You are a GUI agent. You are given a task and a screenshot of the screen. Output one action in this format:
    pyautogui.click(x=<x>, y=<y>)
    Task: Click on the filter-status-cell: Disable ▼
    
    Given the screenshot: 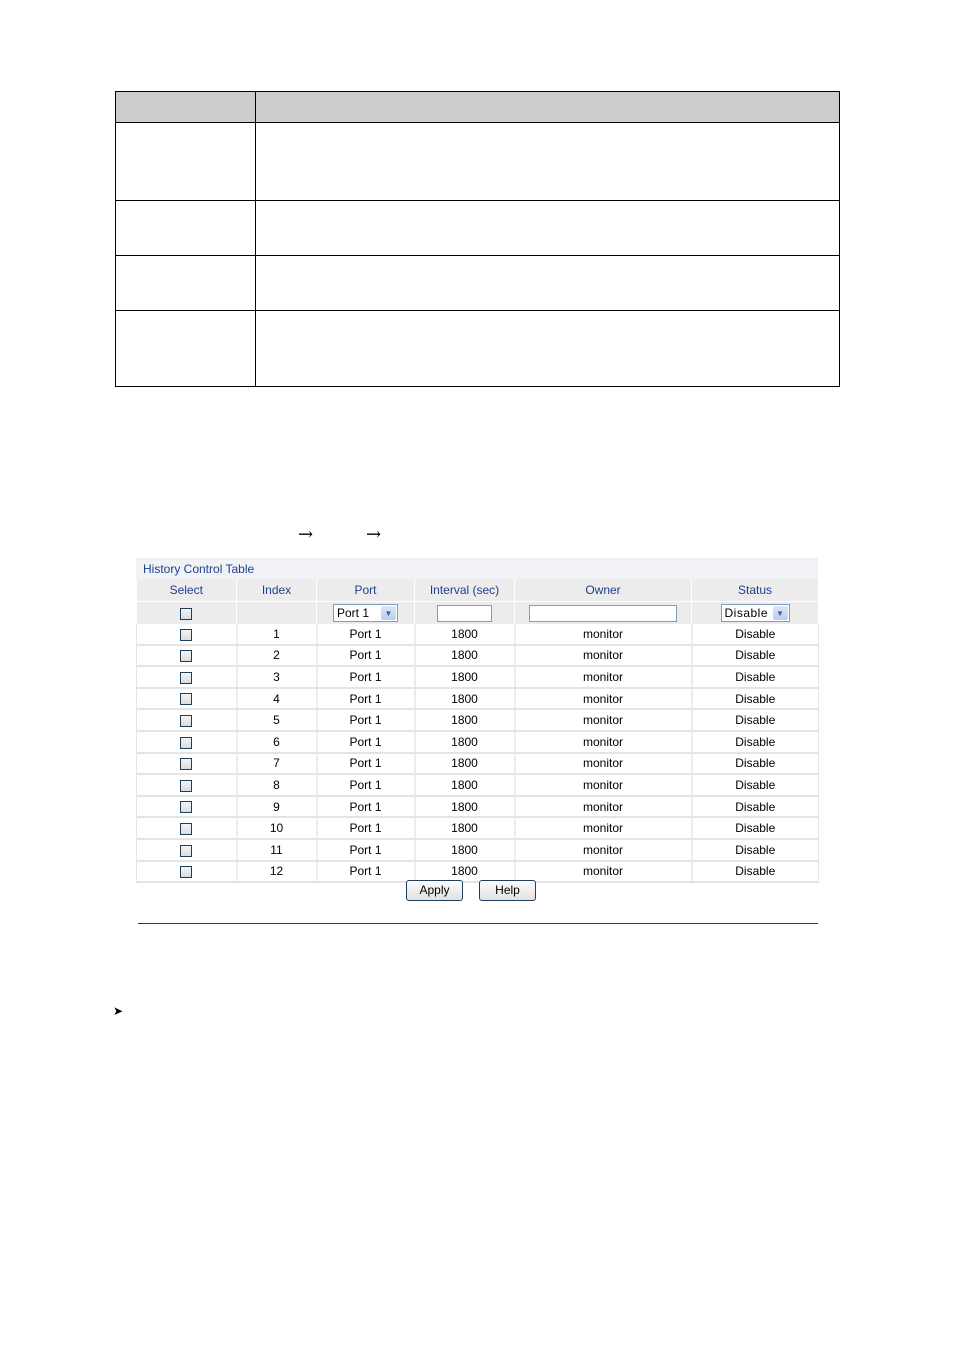 What is the action you would take?
    pyautogui.click(x=755, y=612)
    